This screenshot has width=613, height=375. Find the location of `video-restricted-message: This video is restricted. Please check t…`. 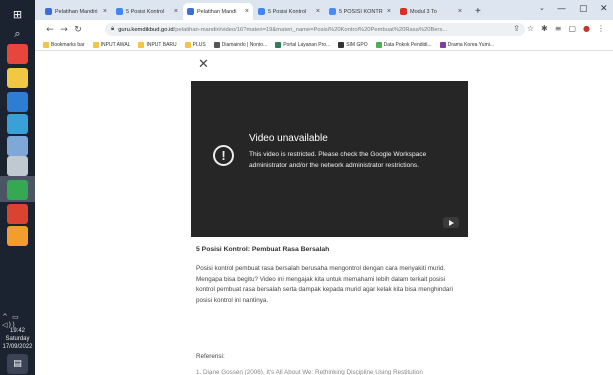

video-restricted-message: This video is restricted. Please check t… is located at coordinates (338, 160).